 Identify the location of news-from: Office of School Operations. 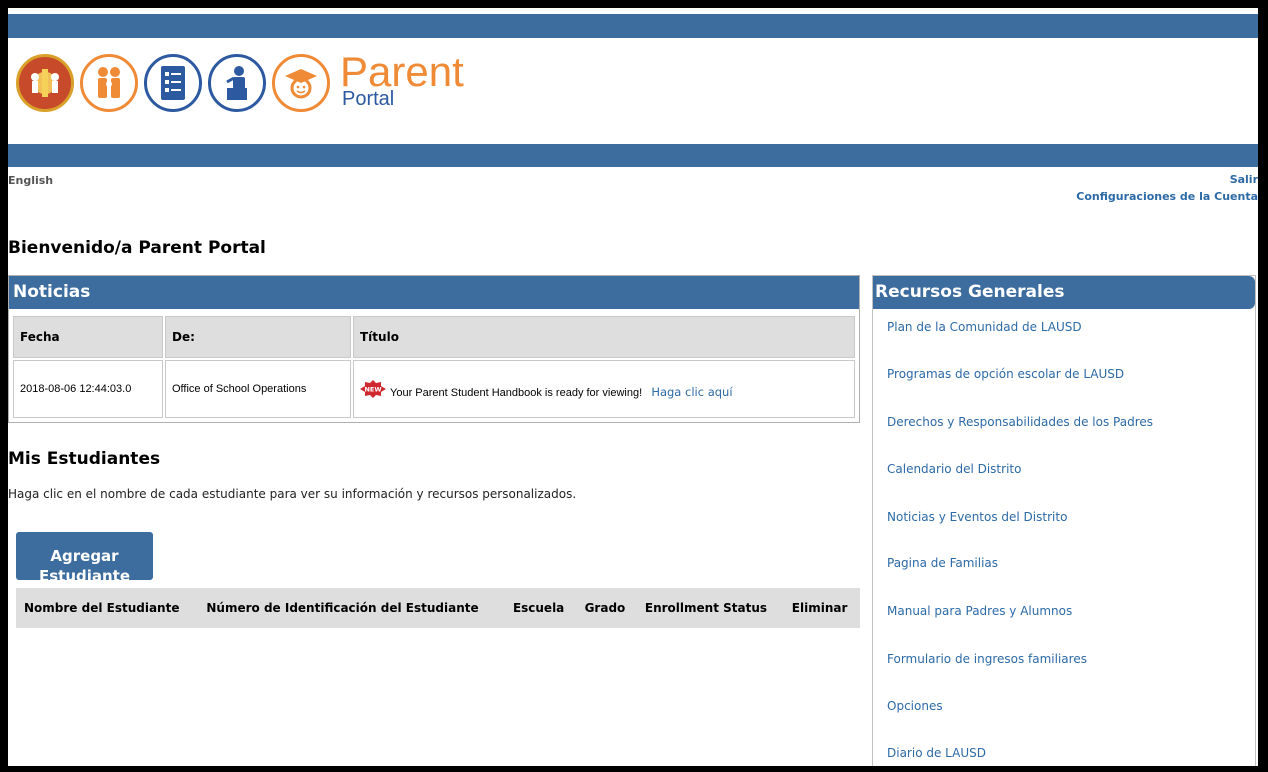
(258, 389).